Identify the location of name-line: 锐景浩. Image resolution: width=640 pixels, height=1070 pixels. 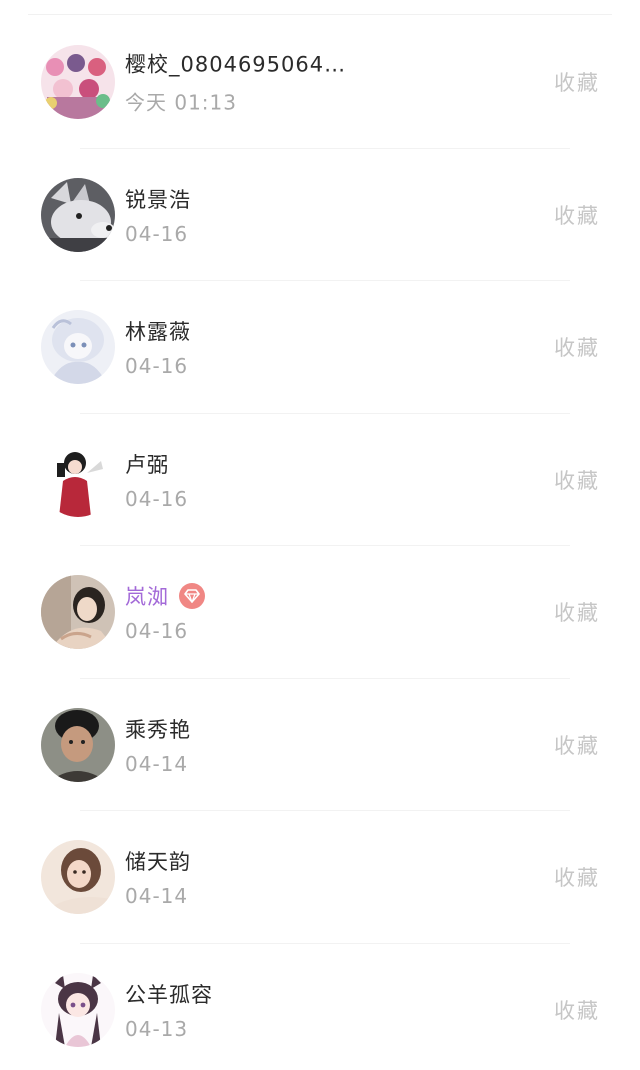
(158, 199).